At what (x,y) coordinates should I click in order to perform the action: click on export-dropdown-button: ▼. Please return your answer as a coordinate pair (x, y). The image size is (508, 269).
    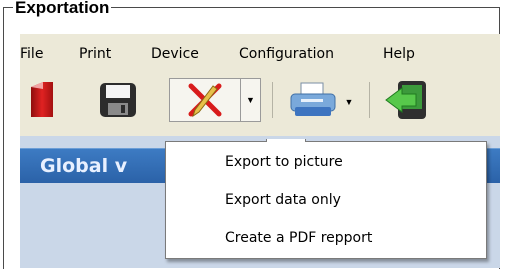
    Looking at the image, I should click on (251, 100).